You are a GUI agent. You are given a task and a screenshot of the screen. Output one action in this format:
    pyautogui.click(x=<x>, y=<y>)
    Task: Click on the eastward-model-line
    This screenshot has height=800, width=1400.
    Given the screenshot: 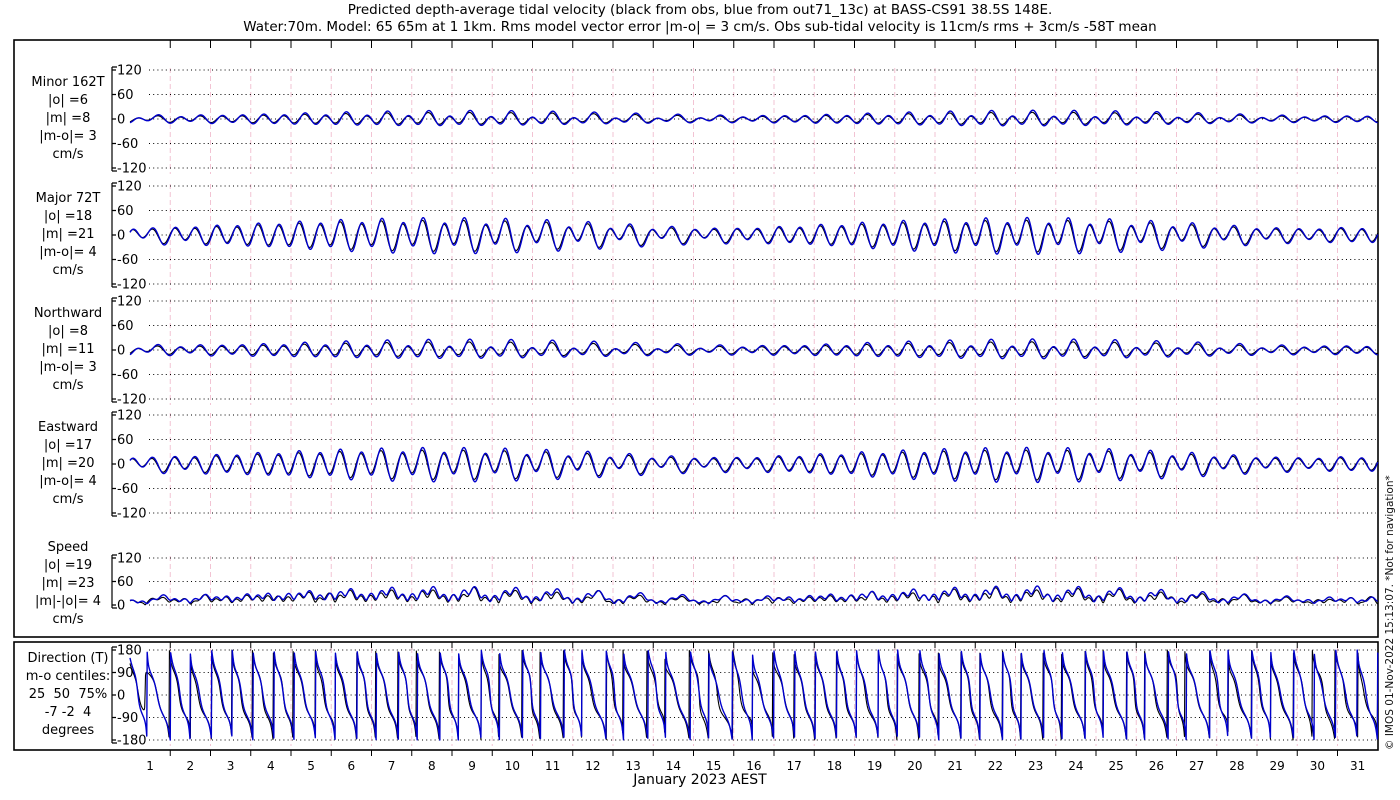 What is the action you would take?
    pyautogui.click(x=754, y=465)
    